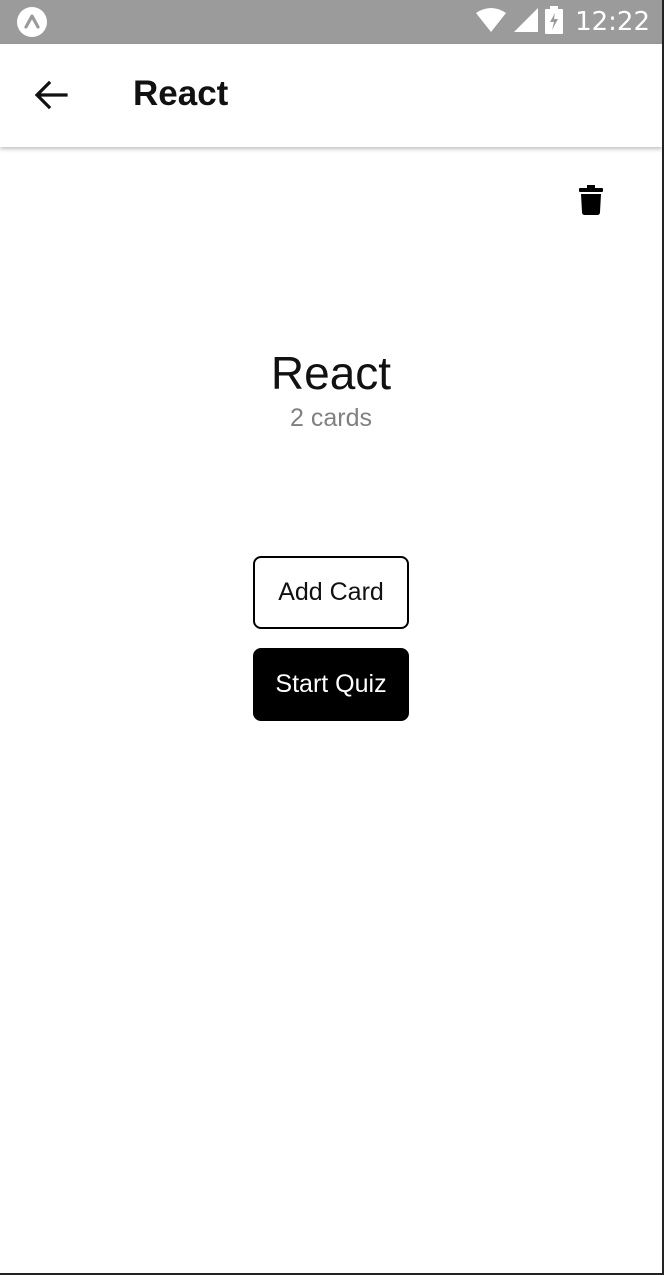  I want to click on deck-title: React, so click(331, 373).